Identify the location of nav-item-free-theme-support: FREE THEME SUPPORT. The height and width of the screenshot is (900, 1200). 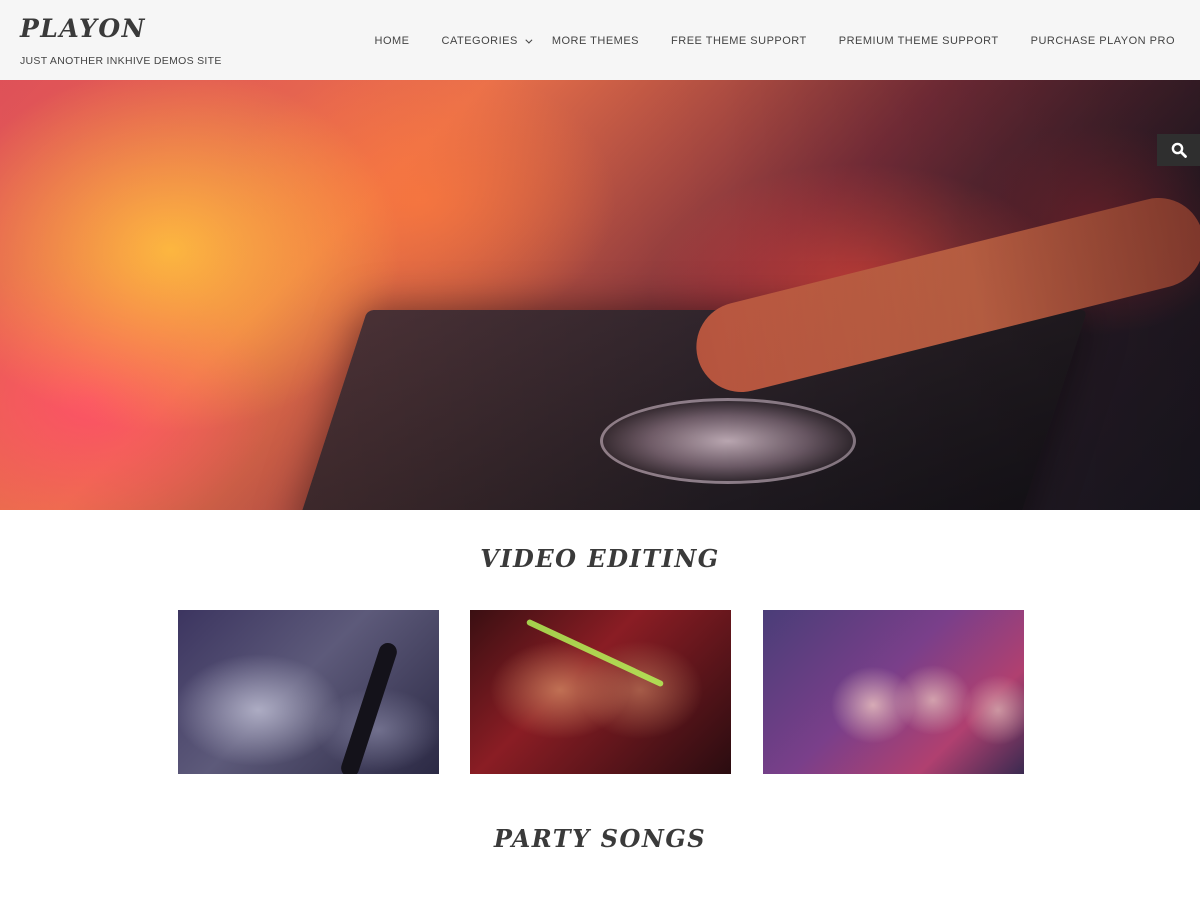
(739, 41).